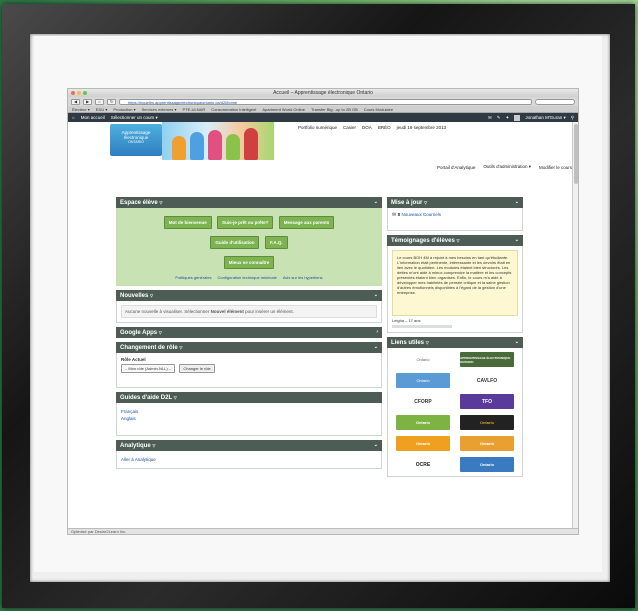 The image size is (638, 611). I want to click on new-mail-link: Nouveaux Courriels, so click(422, 214).